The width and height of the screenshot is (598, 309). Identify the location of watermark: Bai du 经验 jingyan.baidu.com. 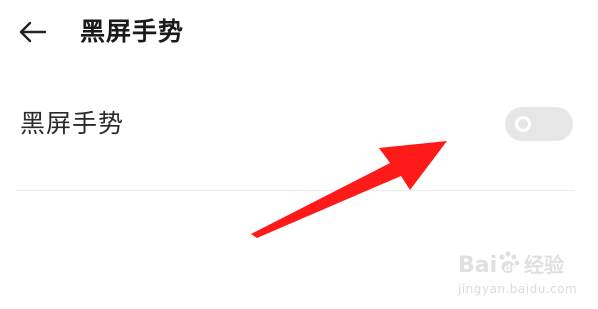
(522, 270).